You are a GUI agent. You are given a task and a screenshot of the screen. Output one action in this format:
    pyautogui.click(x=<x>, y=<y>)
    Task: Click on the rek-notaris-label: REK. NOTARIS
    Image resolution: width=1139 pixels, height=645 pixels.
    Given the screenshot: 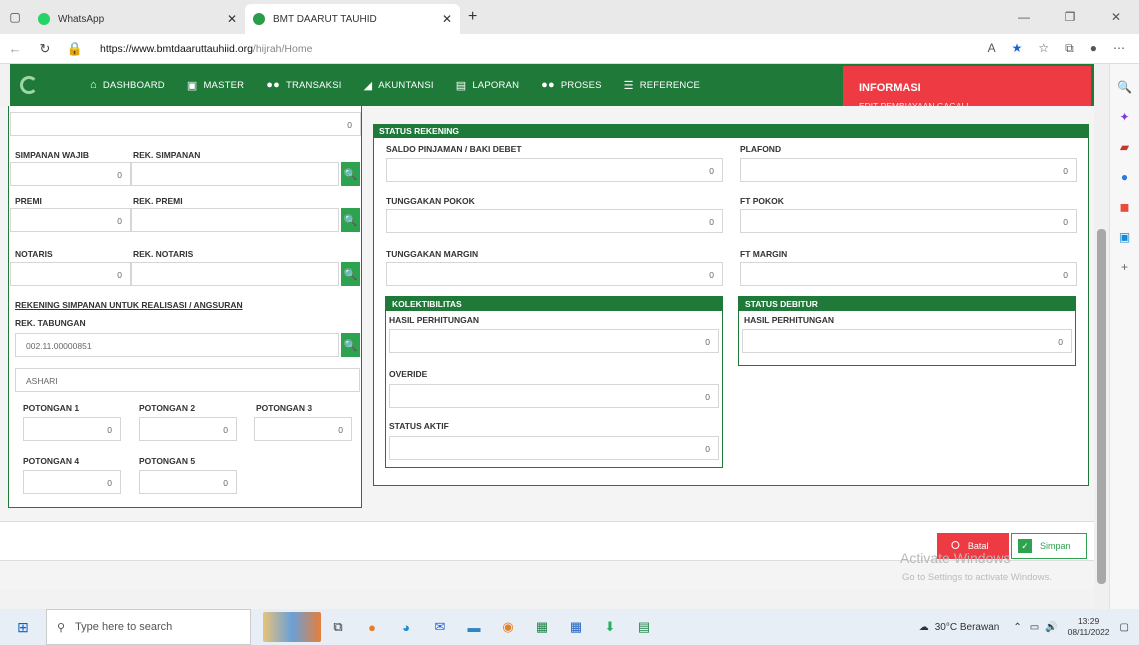 What is the action you would take?
    pyautogui.click(x=163, y=254)
    